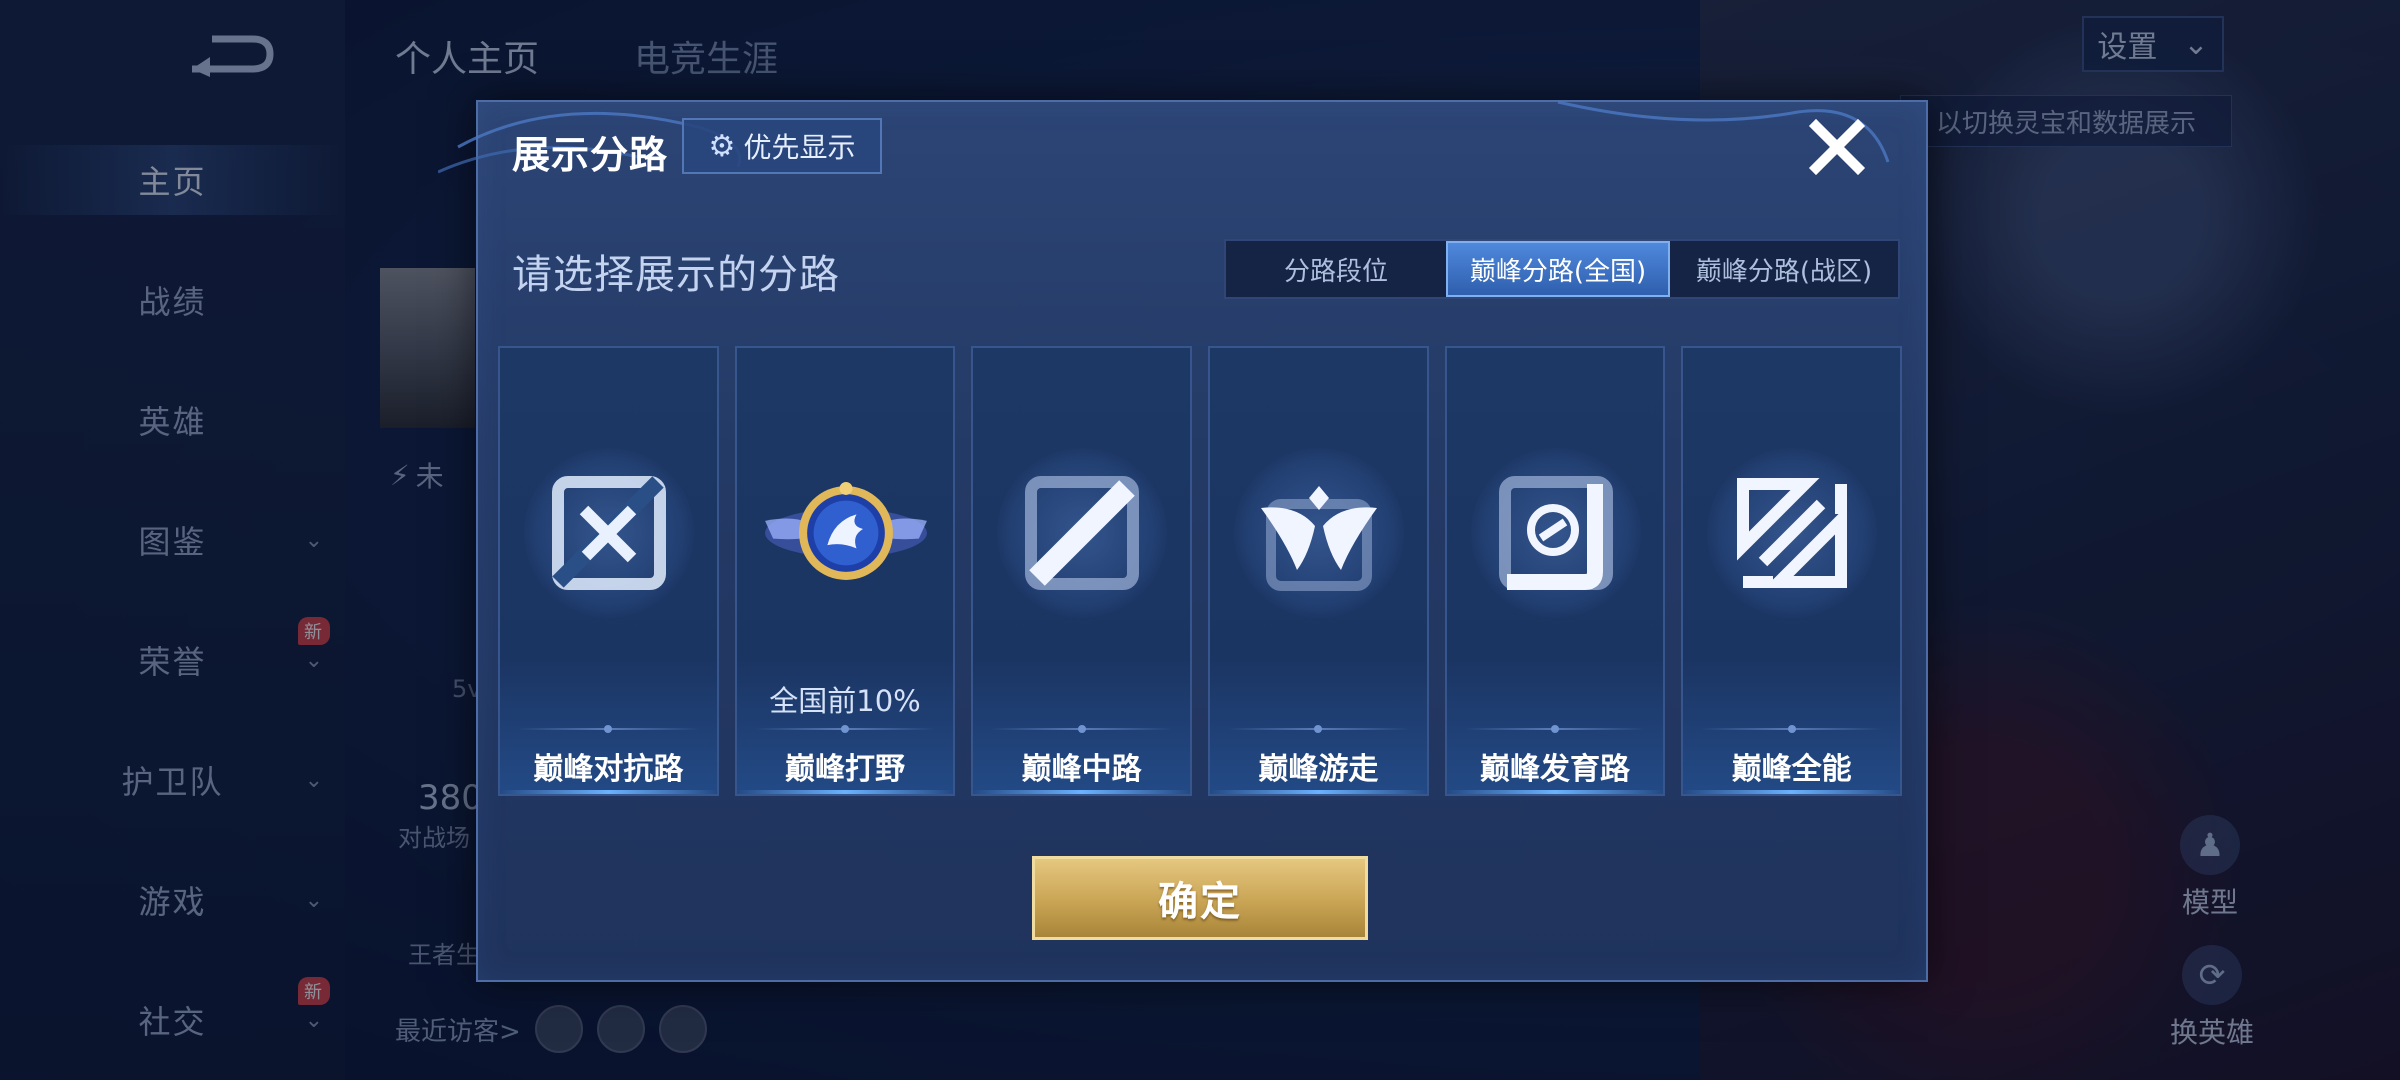  Describe the element at coordinates (1784, 269) in the screenshot. I see `segment-peak-region: 巅峰分路(战区)` at that location.